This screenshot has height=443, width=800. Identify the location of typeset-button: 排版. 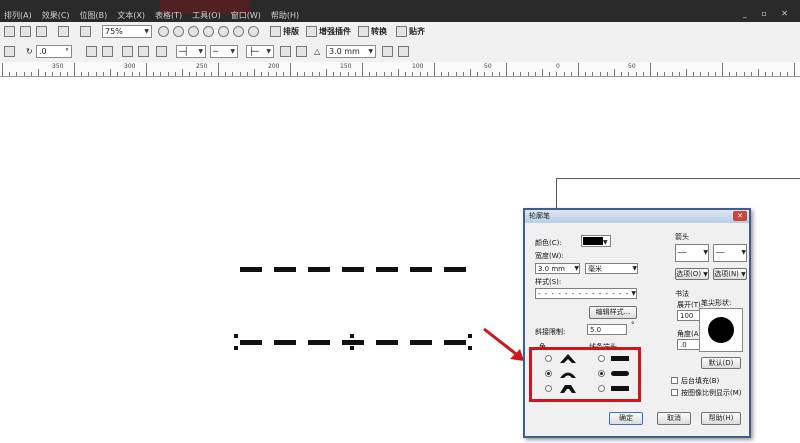
(284, 31).